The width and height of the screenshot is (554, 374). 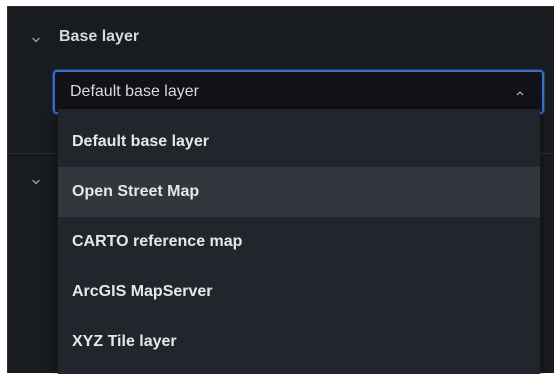 I want to click on option-arcgis-mapserver: ArcGIS MapServer, so click(x=299, y=292).